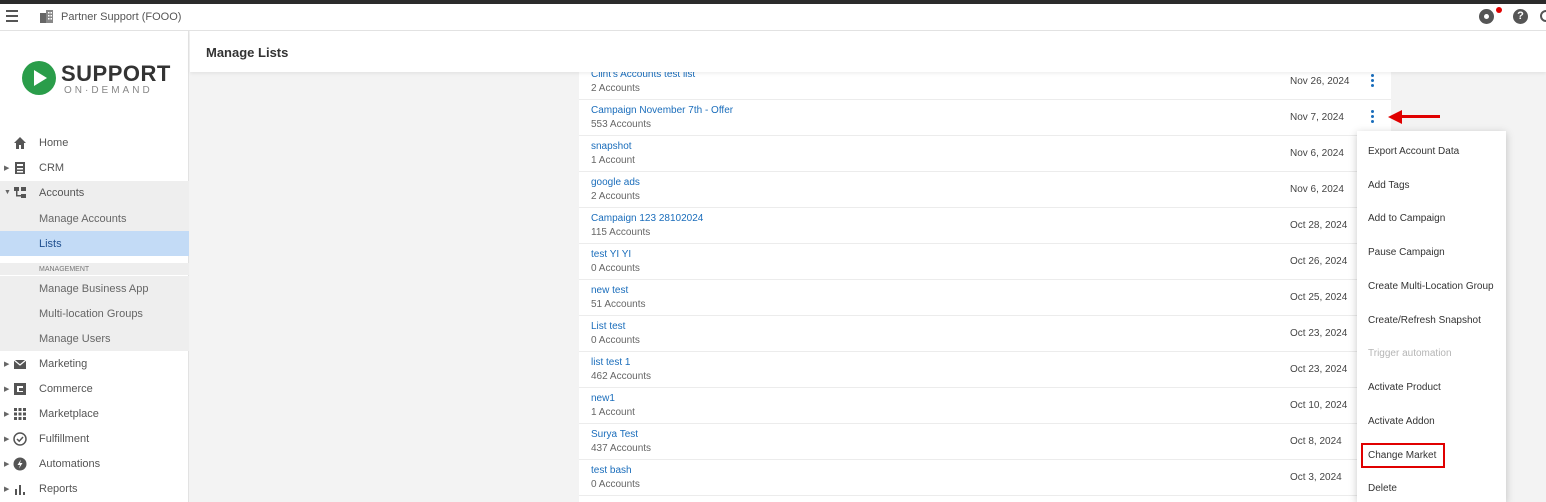 This screenshot has width=1546, height=502. What do you see at coordinates (1407, 218) in the screenshot?
I see `menu-item-label: Add to Campaign` at bounding box center [1407, 218].